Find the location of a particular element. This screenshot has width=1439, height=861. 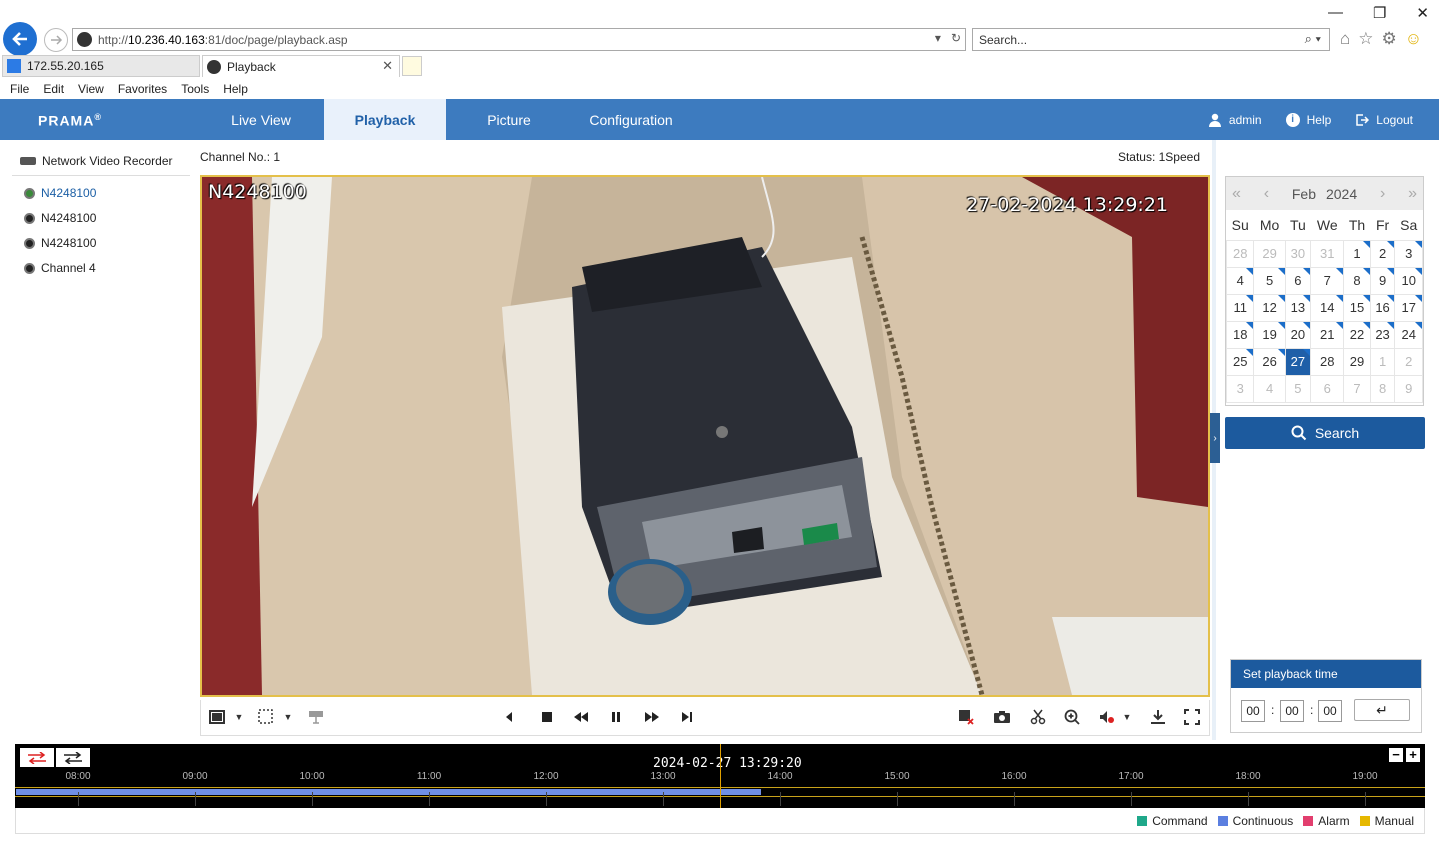

channel-item-2: N4248100 is located at coordinates (60, 218).